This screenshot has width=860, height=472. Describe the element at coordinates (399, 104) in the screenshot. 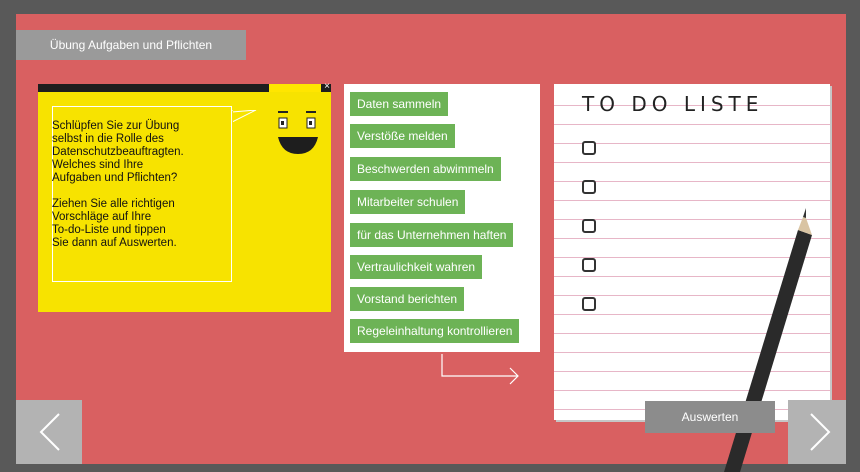

I see `option-chip: Daten sammeln` at that location.